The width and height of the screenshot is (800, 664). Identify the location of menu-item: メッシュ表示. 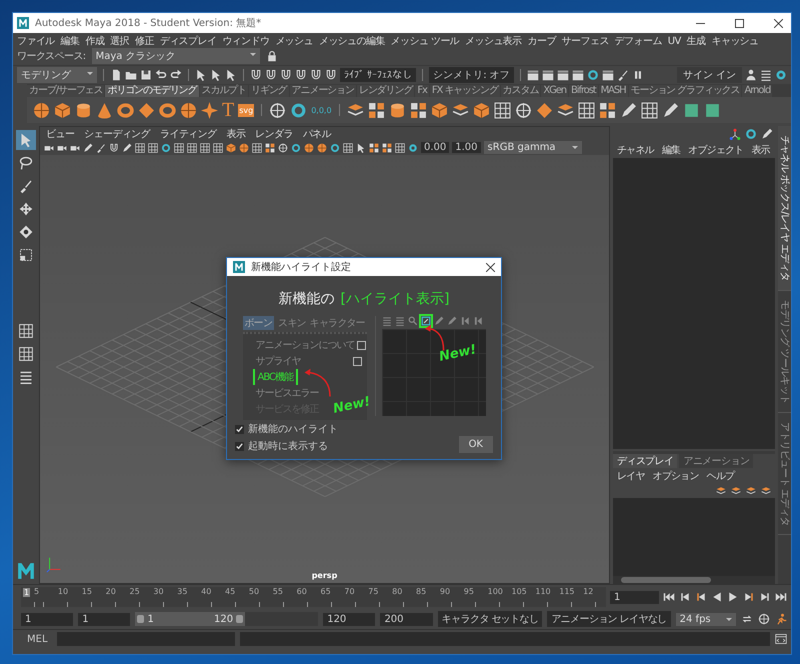
(493, 41).